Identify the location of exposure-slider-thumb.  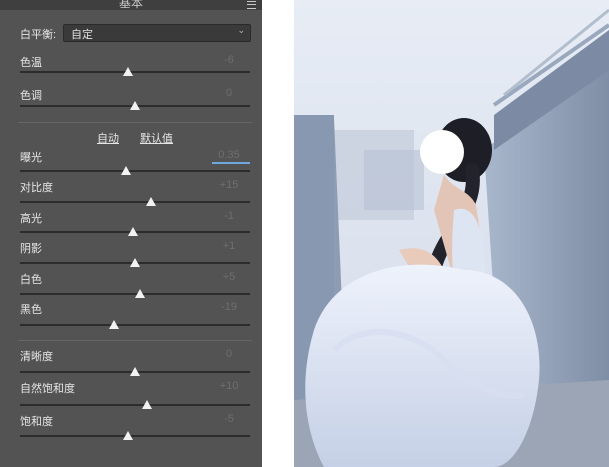
(125, 170).